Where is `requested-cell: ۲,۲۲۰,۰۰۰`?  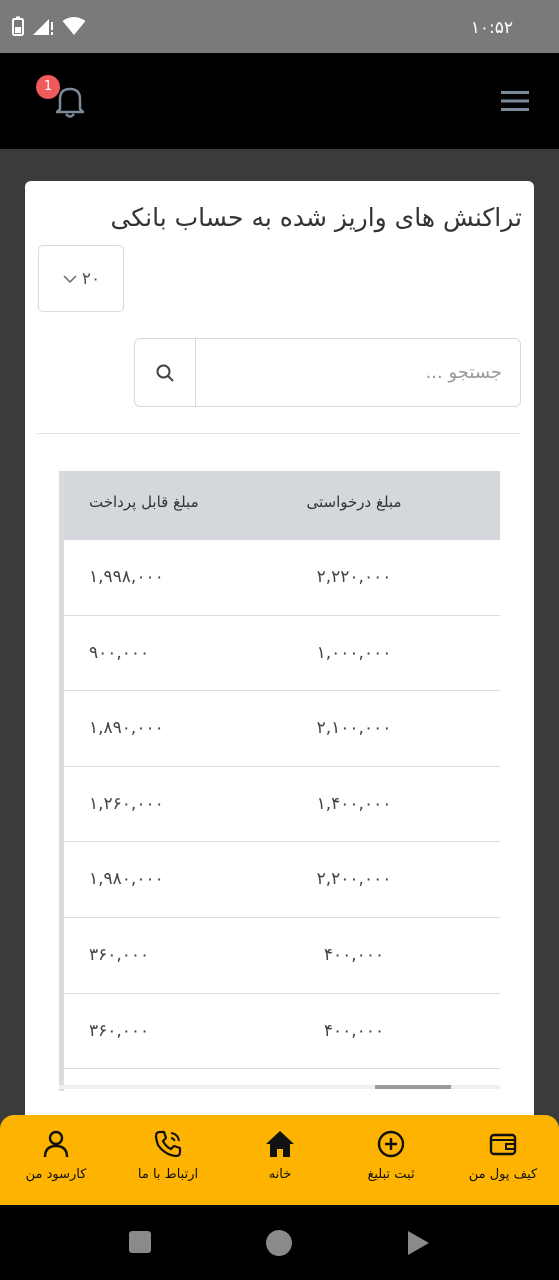 requested-cell: ۲,۲۲۰,۰۰۰ is located at coordinates (354, 577).